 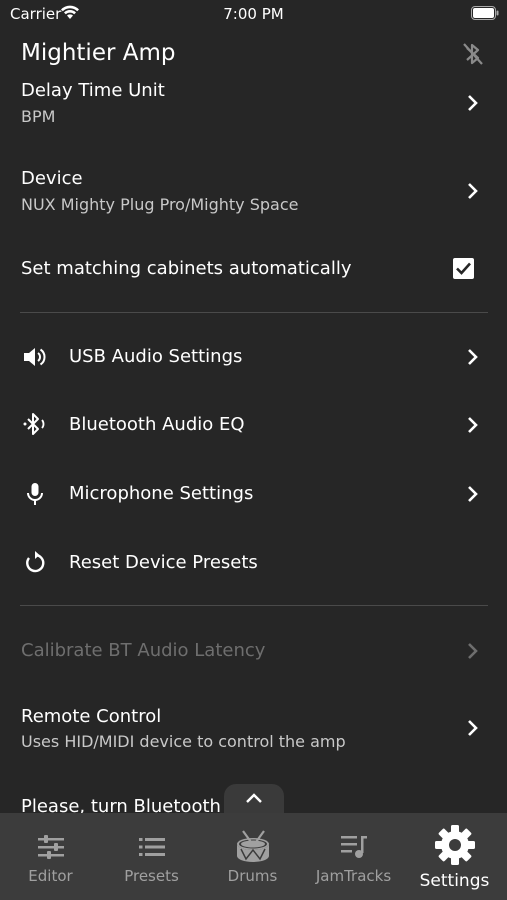 What do you see at coordinates (186, 268) in the screenshot?
I see `matching-cabinets-label: Set matching cabinets automatically` at bounding box center [186, 268].